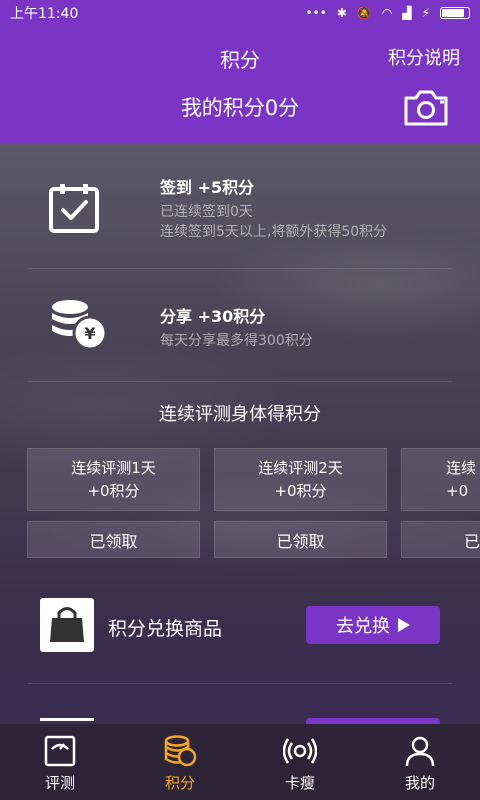  What do you see at coordinates (440, 539) in the screenshot?
I see `claimed-button-day3: 已` at bounding box center [440, 539].